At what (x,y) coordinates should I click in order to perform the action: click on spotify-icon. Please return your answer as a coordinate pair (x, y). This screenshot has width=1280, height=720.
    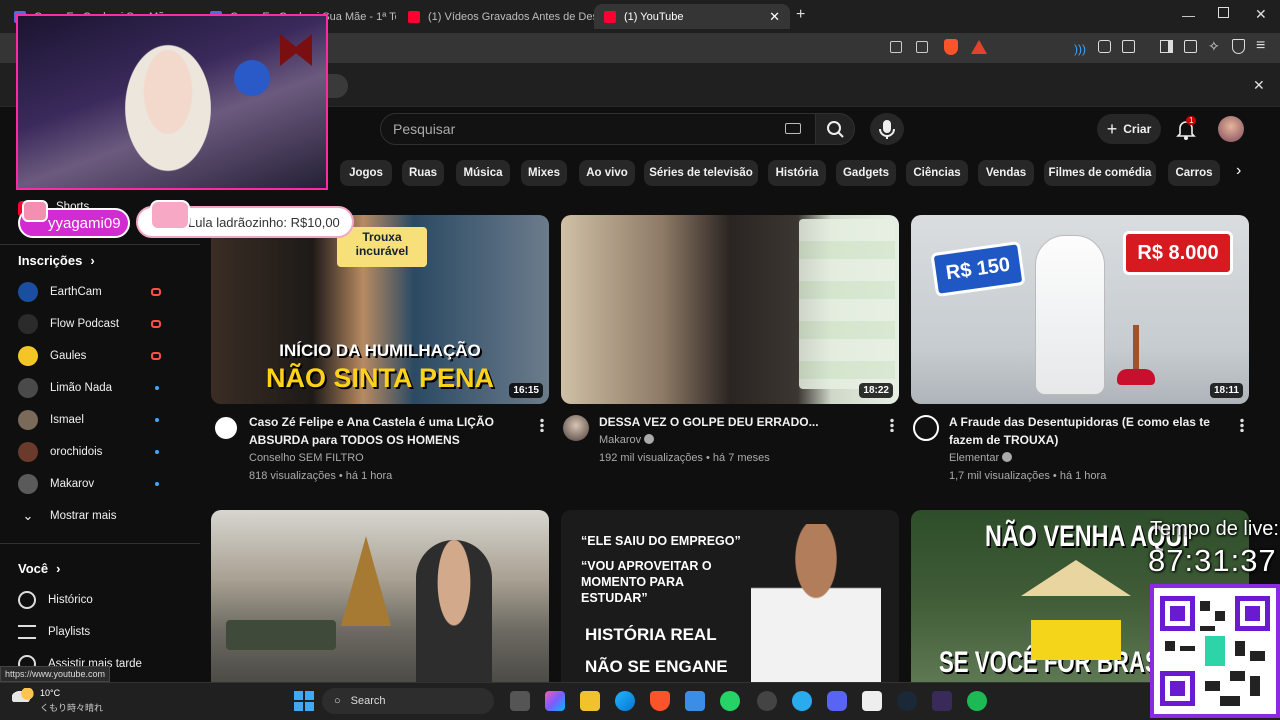
    Looking at the image, I should click on (977, 701).